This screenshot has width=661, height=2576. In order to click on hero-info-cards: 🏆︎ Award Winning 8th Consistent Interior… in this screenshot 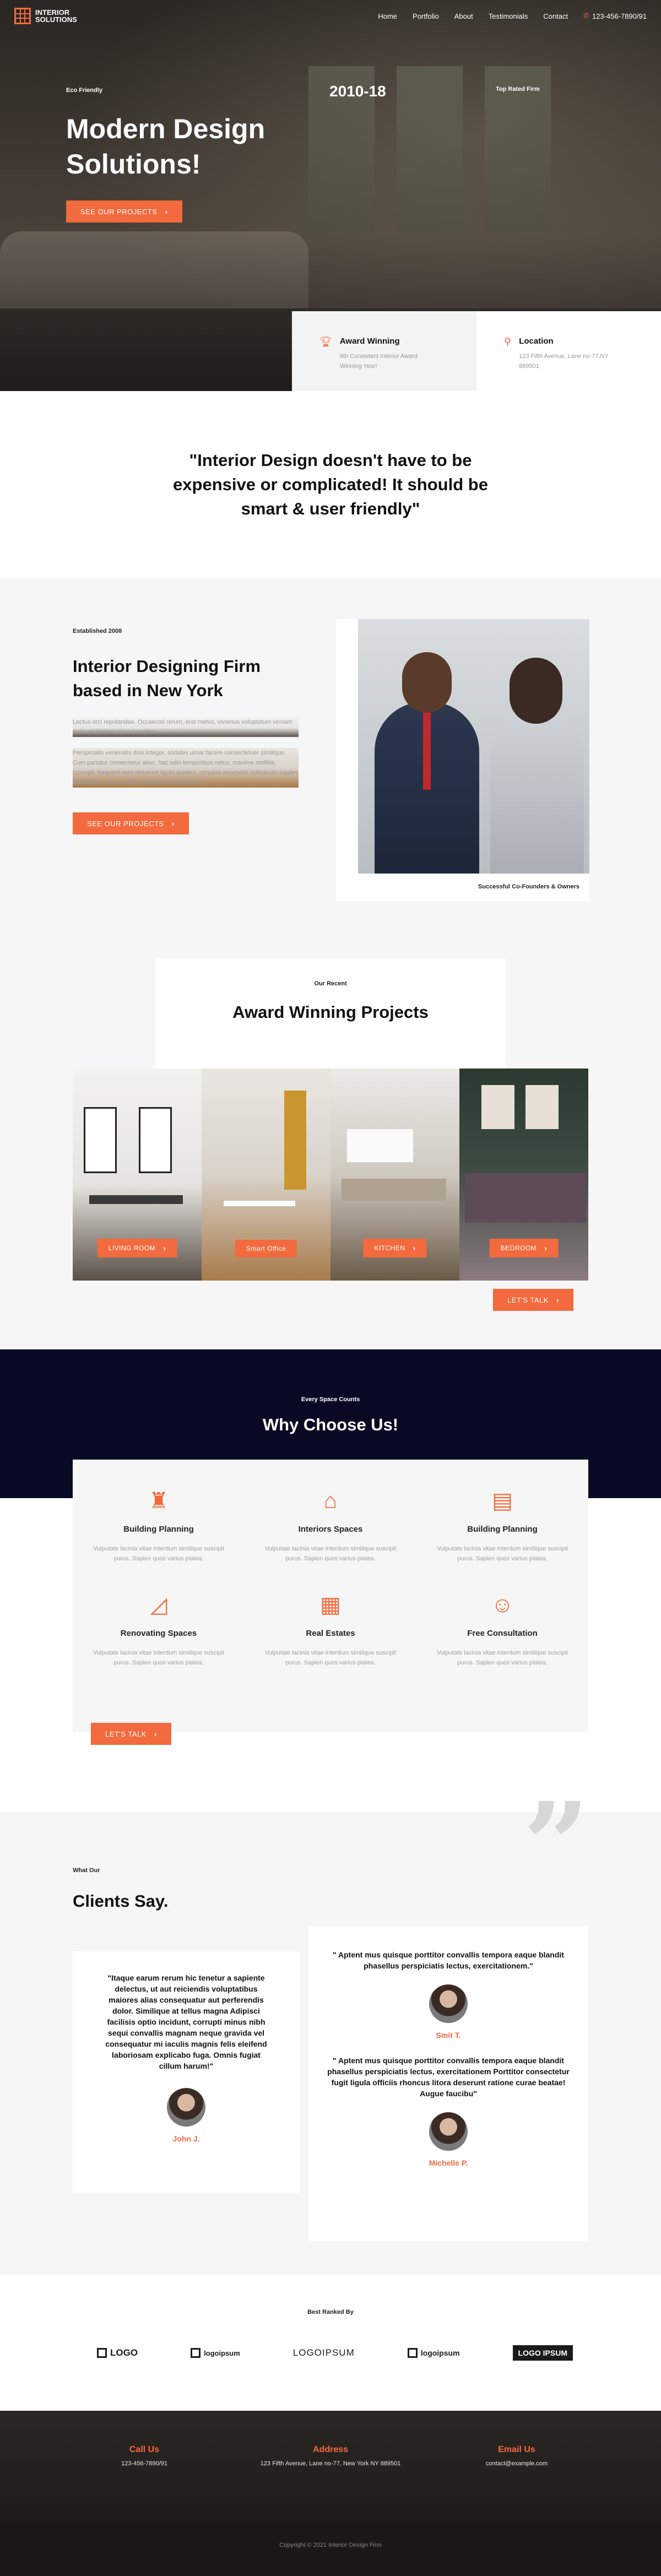, I will do `click(476, 351)`.